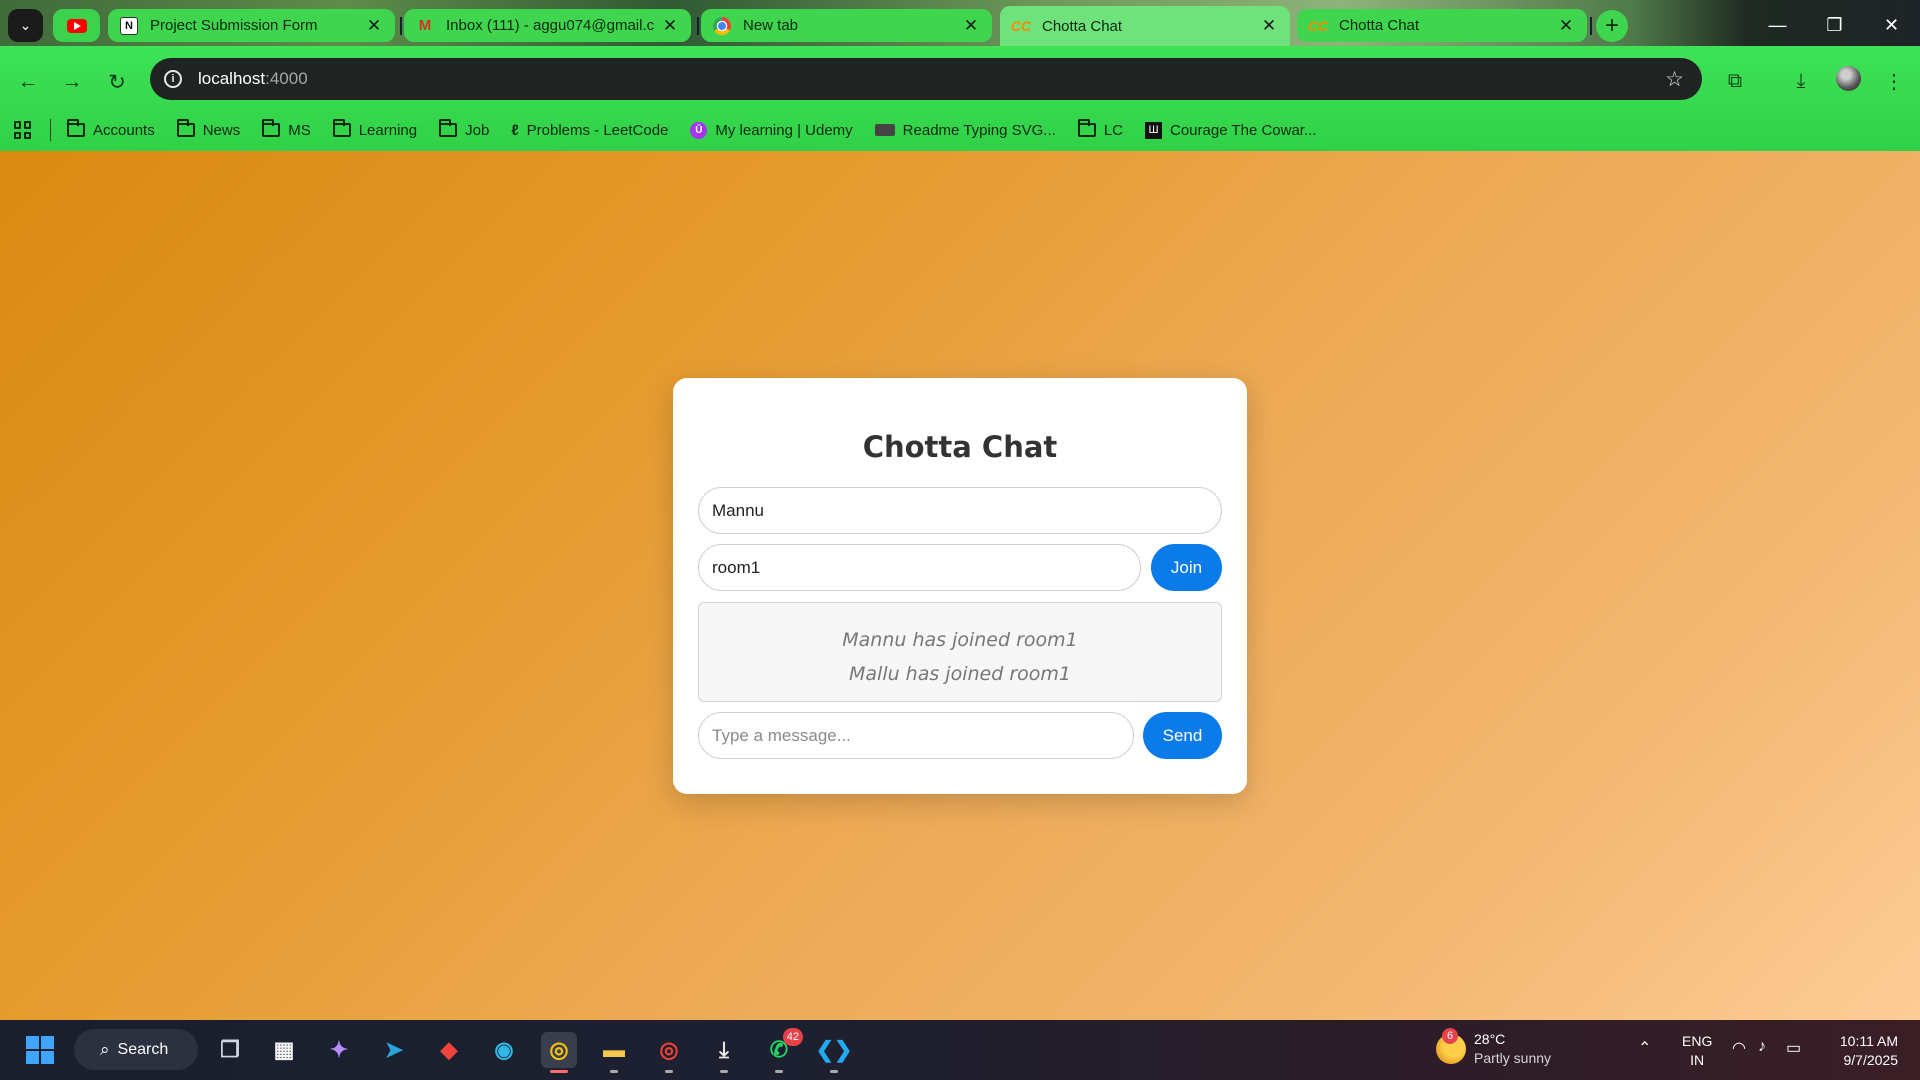  Describe the element at coordinates (1863, 1051) in the screenshot. I see `system-clock: 10:11 AM 9/7/2025` at that location.